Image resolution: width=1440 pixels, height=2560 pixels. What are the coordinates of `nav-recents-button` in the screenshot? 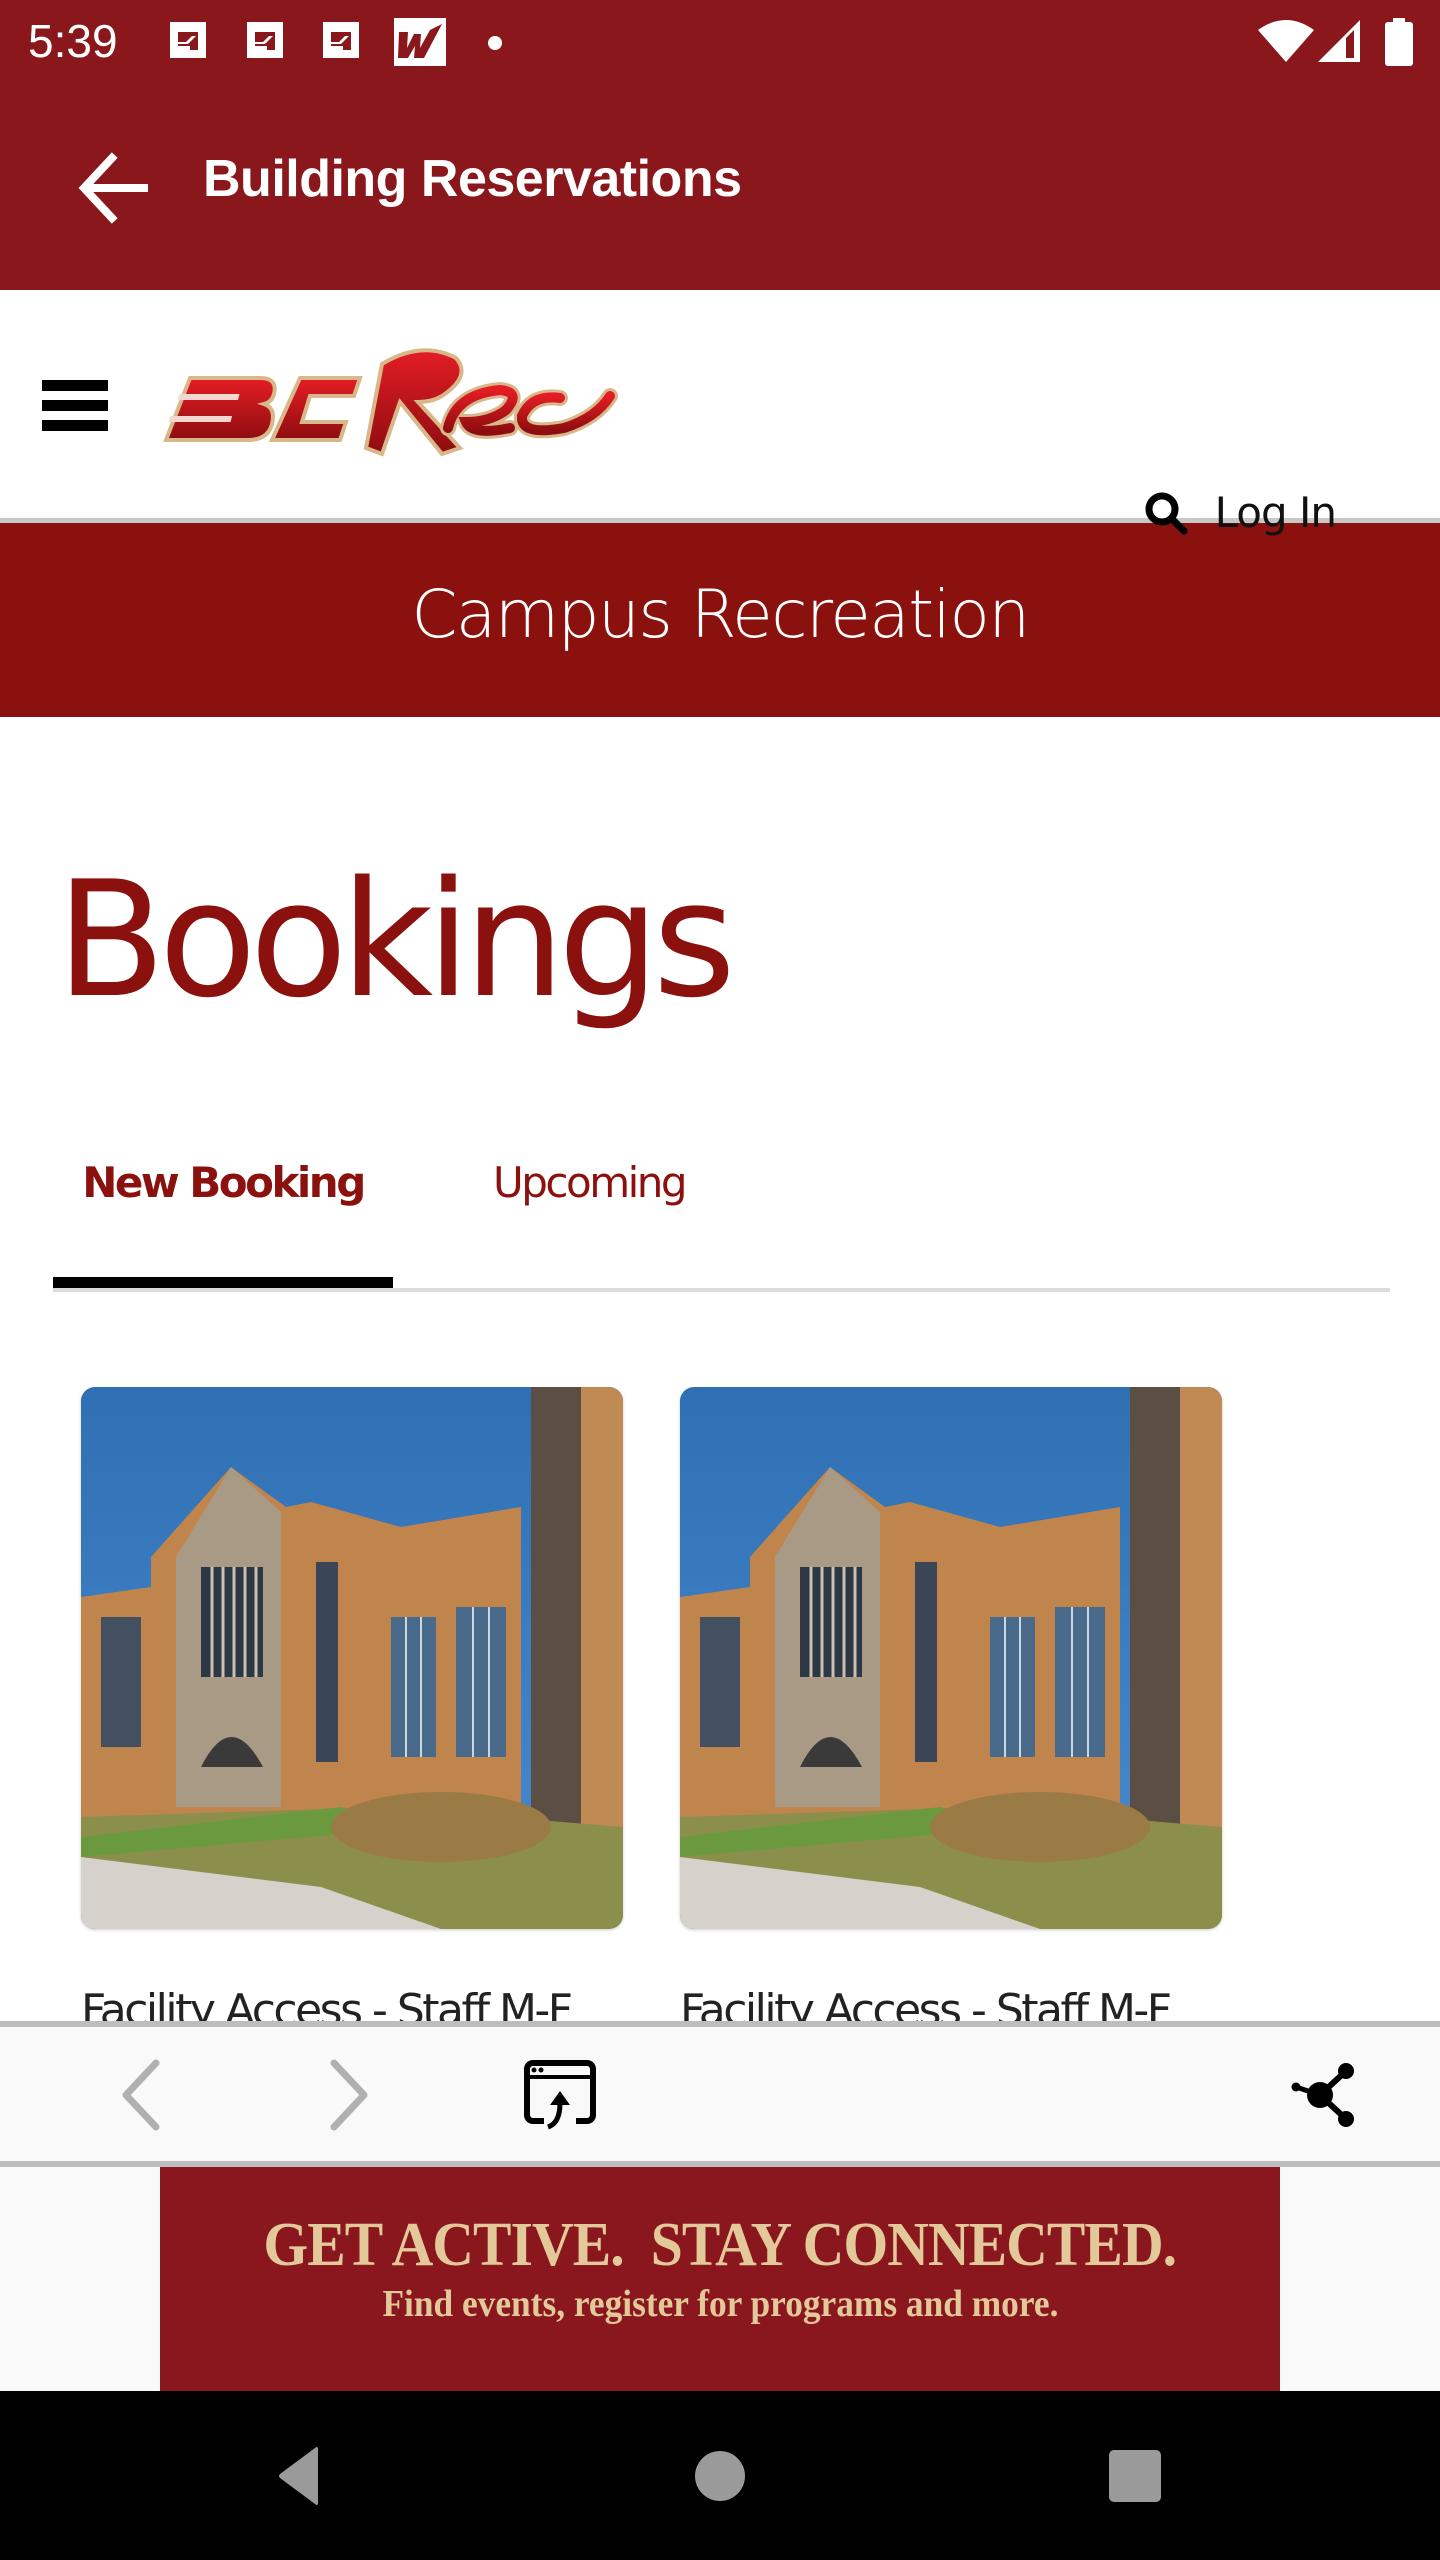 It's located at (1135, 2476).